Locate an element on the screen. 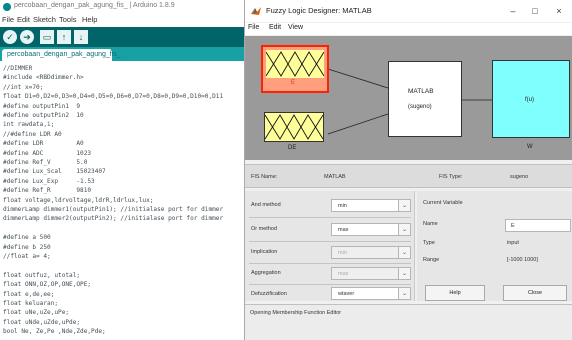  code-line: #define Ref_R 9810 is located at coordinates (47, 191).